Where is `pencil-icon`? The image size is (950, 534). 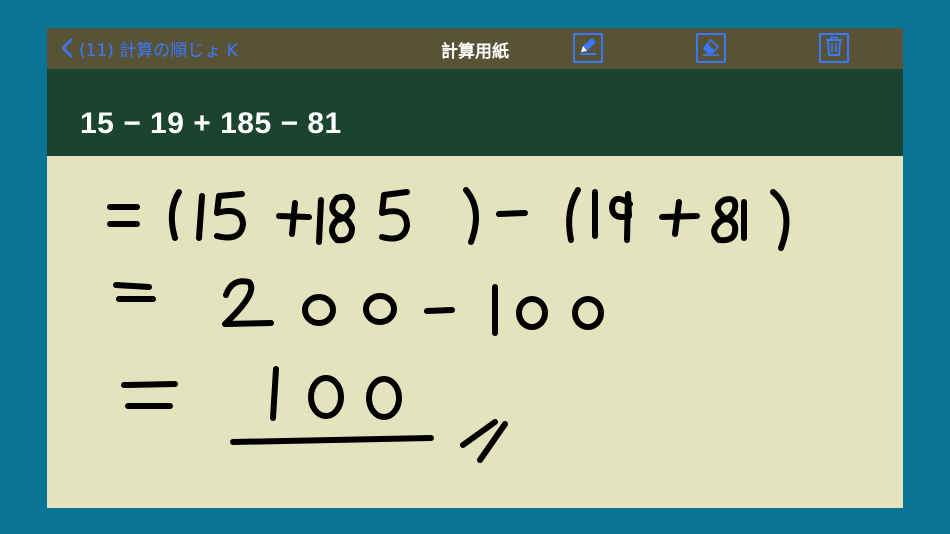
pencil-icon is located at coordinates (588, 48).